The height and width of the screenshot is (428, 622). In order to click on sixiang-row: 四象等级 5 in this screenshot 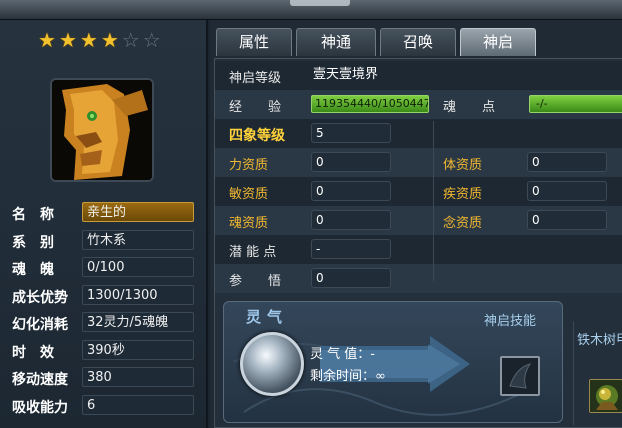, I will do `click(418, 133)`.